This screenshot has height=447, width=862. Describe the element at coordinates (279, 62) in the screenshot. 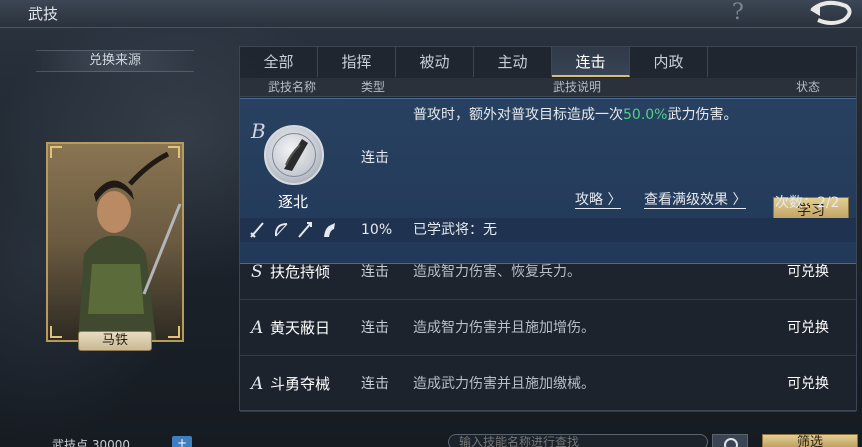

I see `tab-all: 全部` at that location.